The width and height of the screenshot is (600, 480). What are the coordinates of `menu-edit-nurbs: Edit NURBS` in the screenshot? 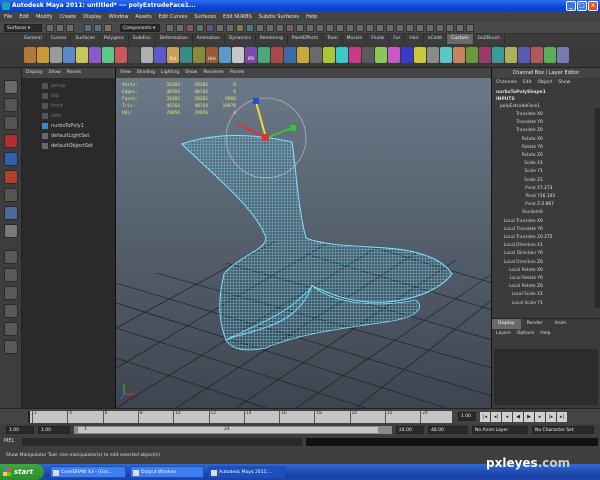 It's located at (237, 17).